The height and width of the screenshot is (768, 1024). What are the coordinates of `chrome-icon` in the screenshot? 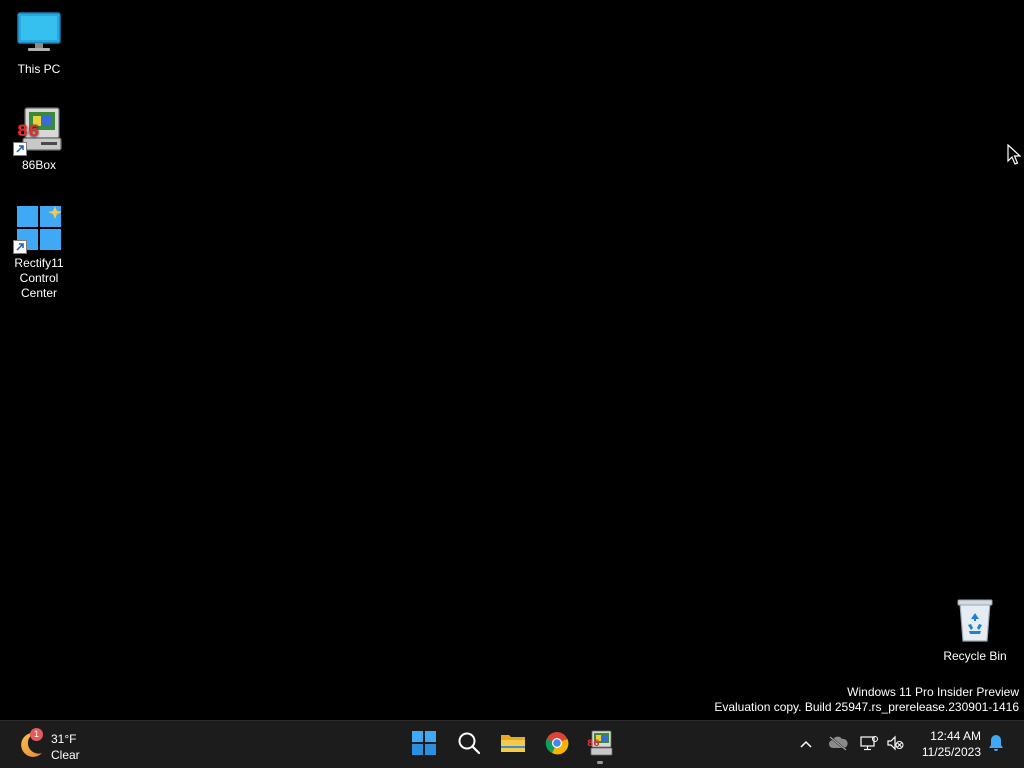 It's located at (557, 745).